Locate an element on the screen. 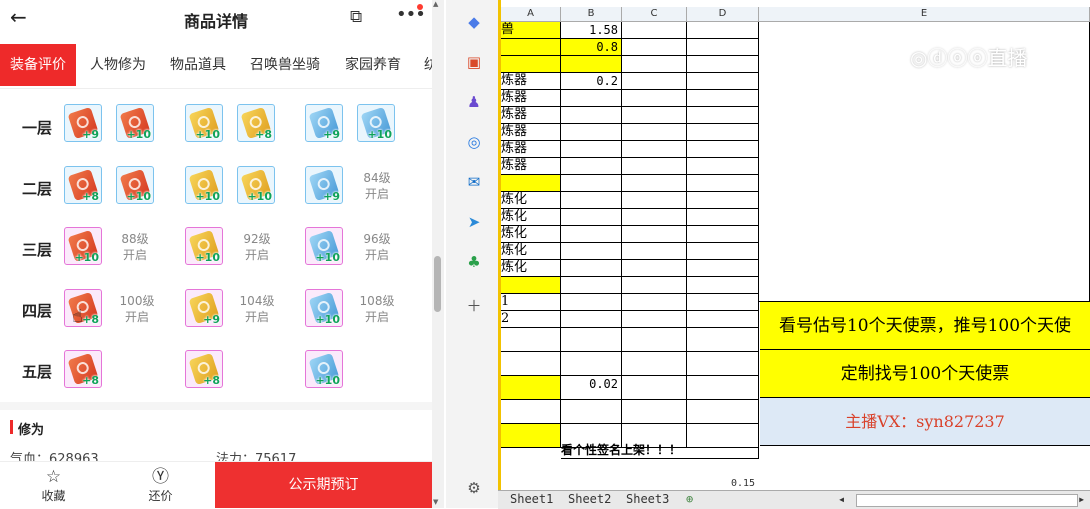  banner-appraisal: 看号估号10个天使票，推号100个天使 is located at coordinates (925, 326).